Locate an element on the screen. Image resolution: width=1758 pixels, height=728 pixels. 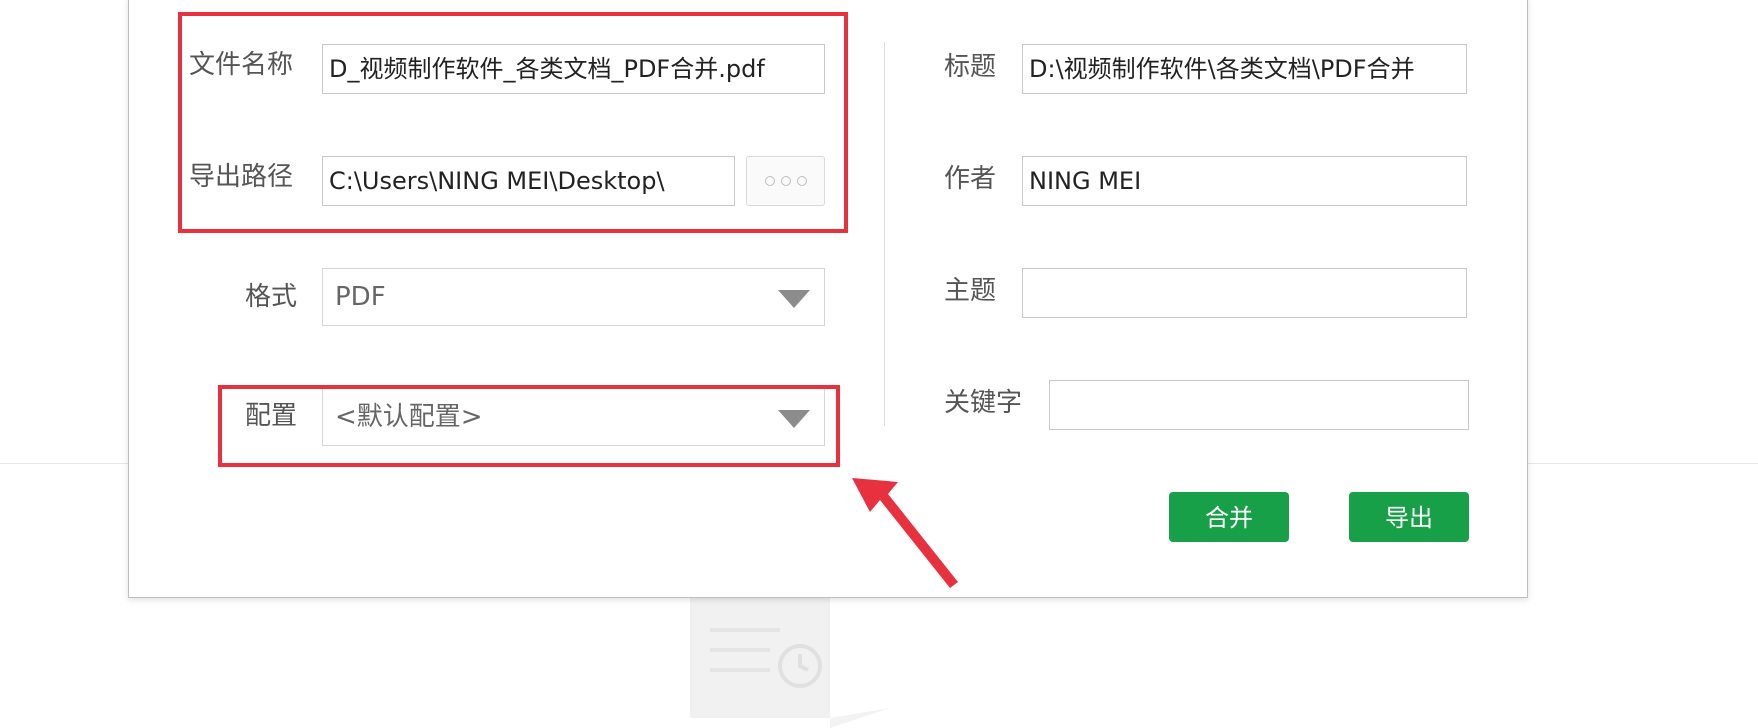
subject-label: 主题 is located at coordinates (970, 291).